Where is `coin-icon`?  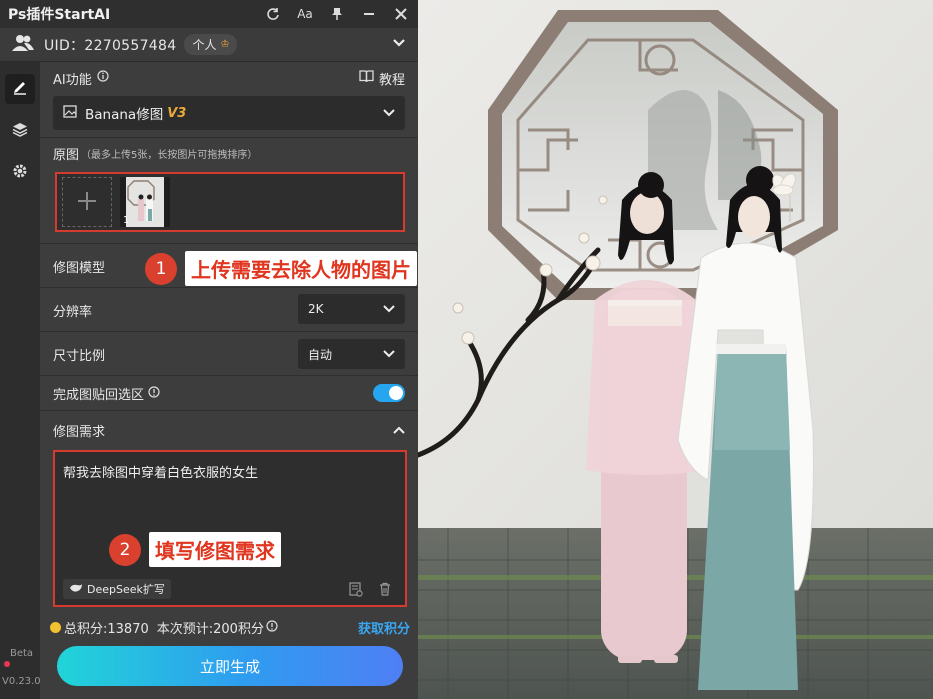 coin-icon is located at coordinates (55, 627).